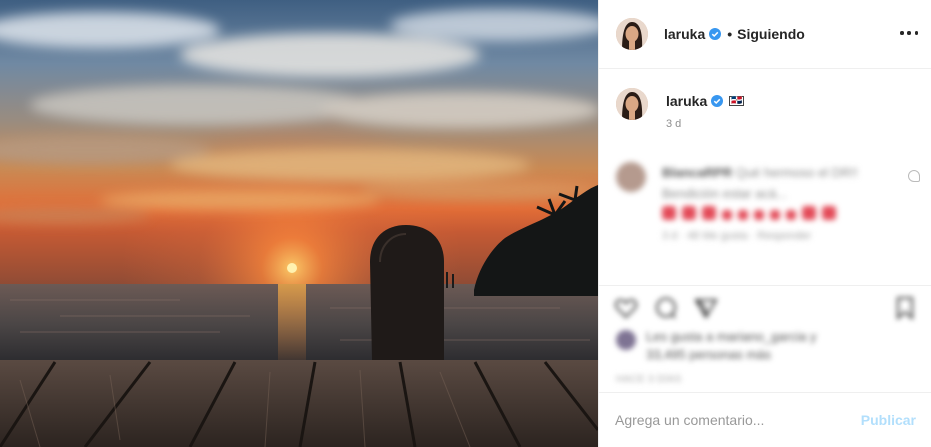 The image size is (931, 447). I want to click on post-caption: laruka 🇩🇴 3 d, so click(766, 108).